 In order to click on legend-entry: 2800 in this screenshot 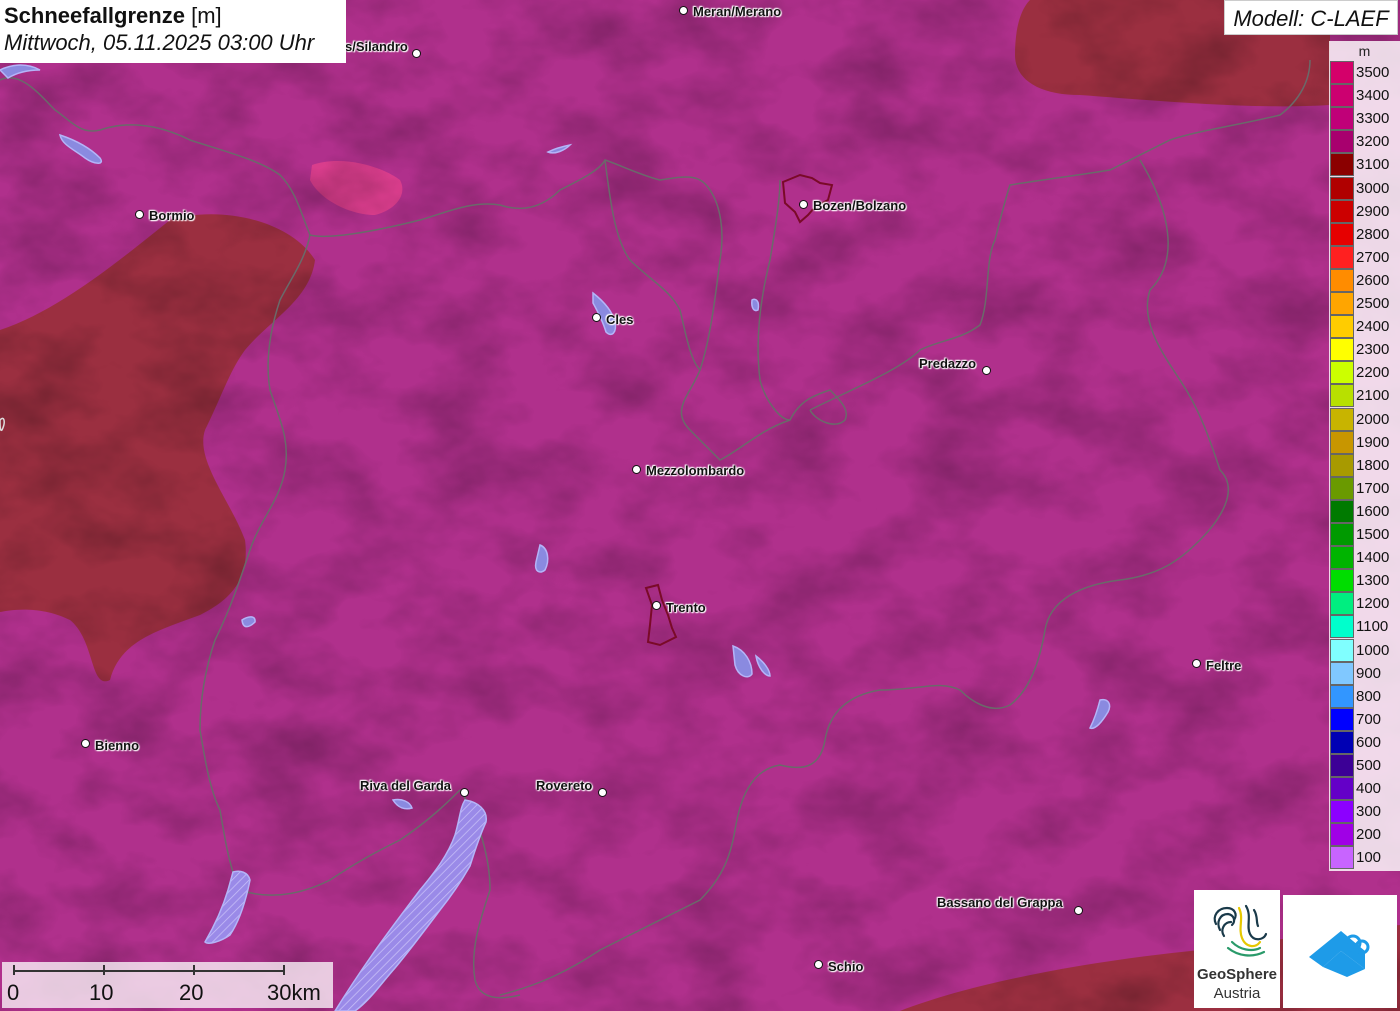, I will do `click(1365, 234)`.